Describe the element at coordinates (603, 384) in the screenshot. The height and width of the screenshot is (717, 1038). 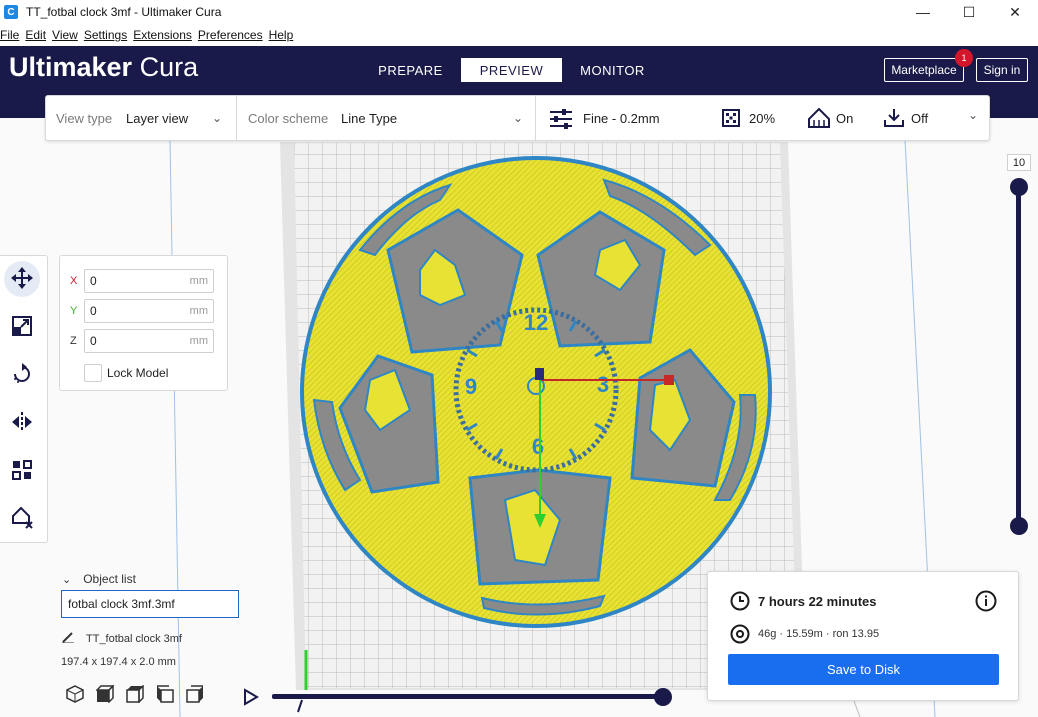
I see `dial-numeral-3: 3` at that location.